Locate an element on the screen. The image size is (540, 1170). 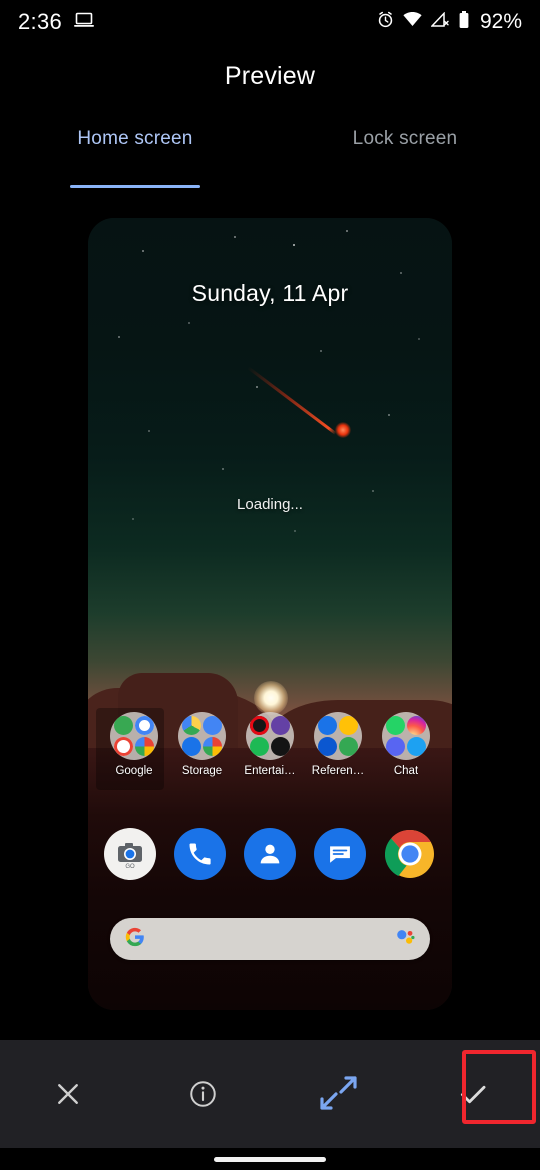
expand-button is located at coordinates (337, 1094).